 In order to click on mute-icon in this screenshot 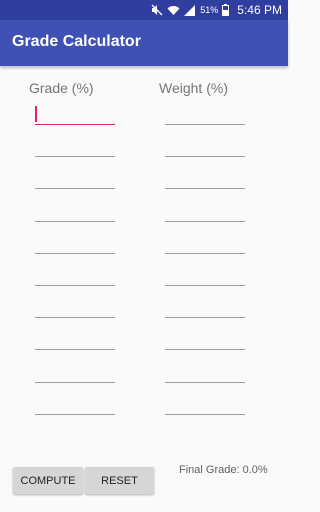, I will do `click(157, 10)`.